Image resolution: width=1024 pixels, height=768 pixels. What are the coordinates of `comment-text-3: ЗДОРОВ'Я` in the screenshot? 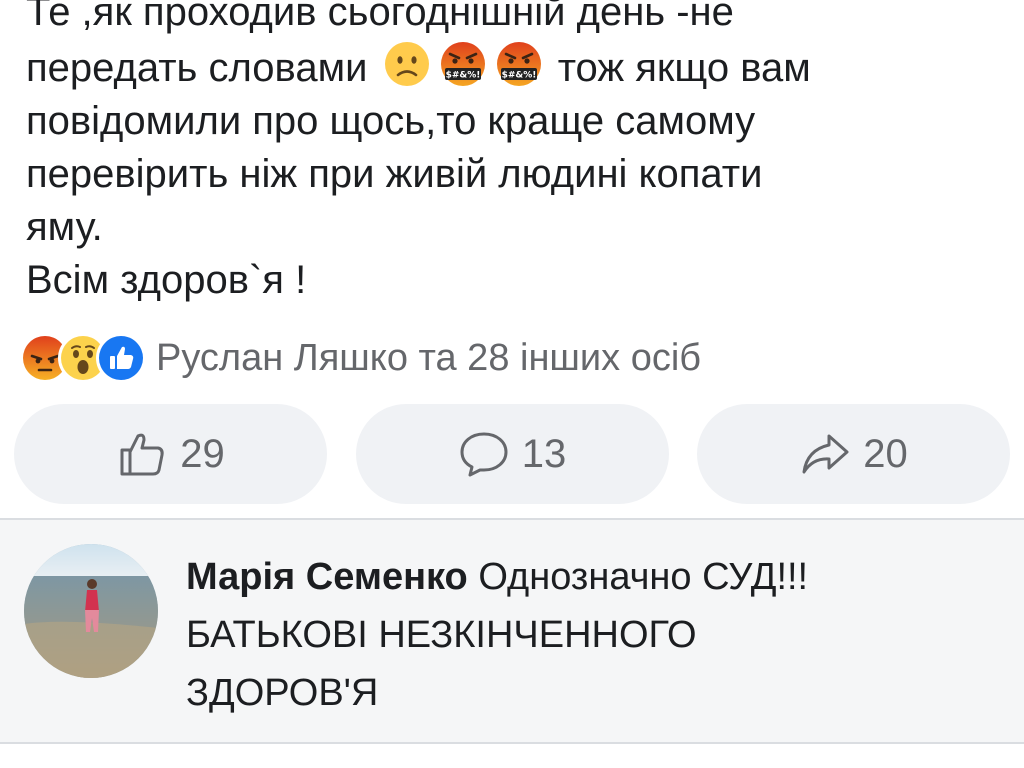 It's located at (282, 693).